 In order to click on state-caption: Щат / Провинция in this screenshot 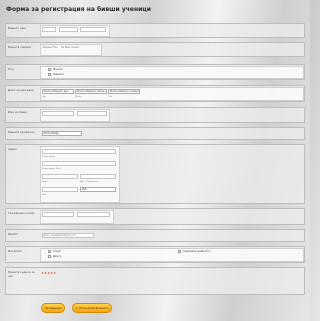, I will do `click(89, 182)`.